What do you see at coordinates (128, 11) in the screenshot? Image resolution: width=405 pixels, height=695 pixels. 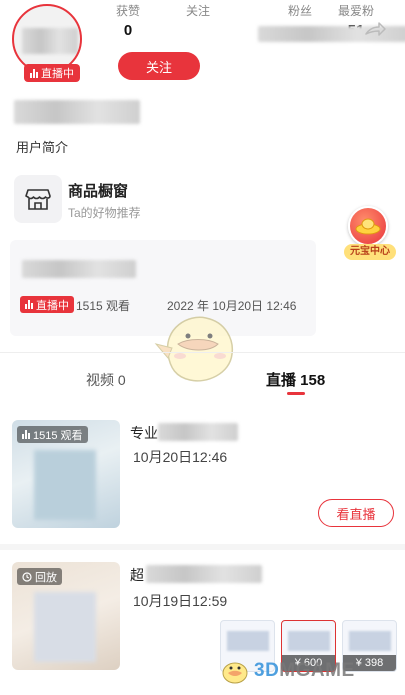 I see `stat-likes-label: 获赞` at bounding box center [128, 11].